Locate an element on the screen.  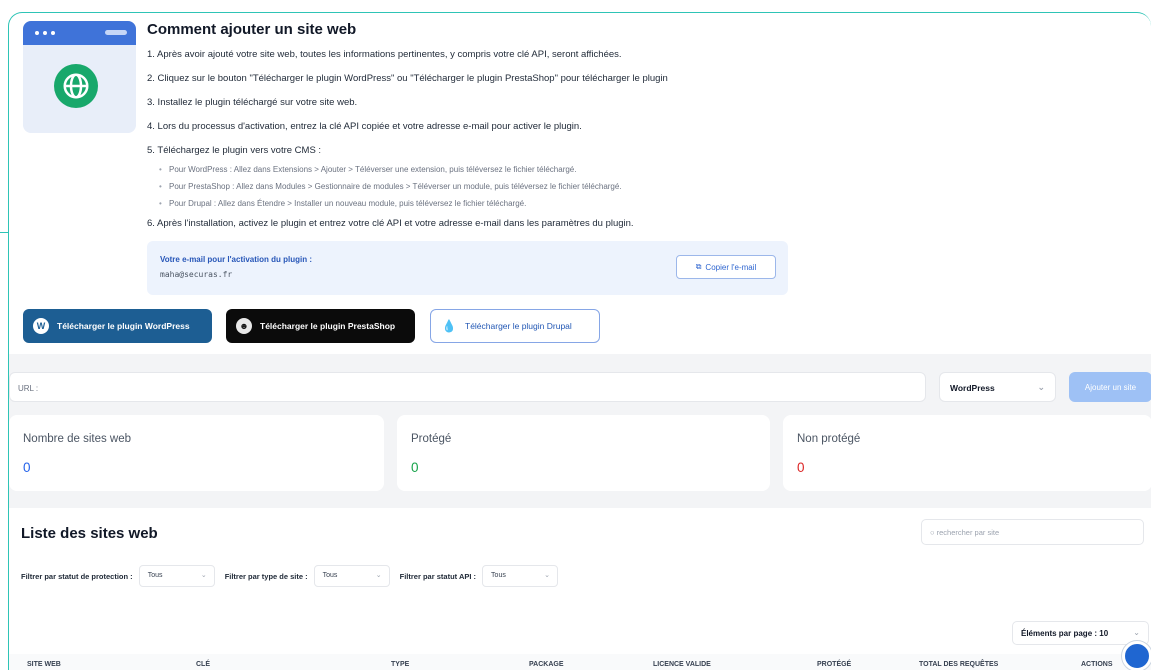
activation-email-value: maha@securas.fr is located at coordinates (196, 274).